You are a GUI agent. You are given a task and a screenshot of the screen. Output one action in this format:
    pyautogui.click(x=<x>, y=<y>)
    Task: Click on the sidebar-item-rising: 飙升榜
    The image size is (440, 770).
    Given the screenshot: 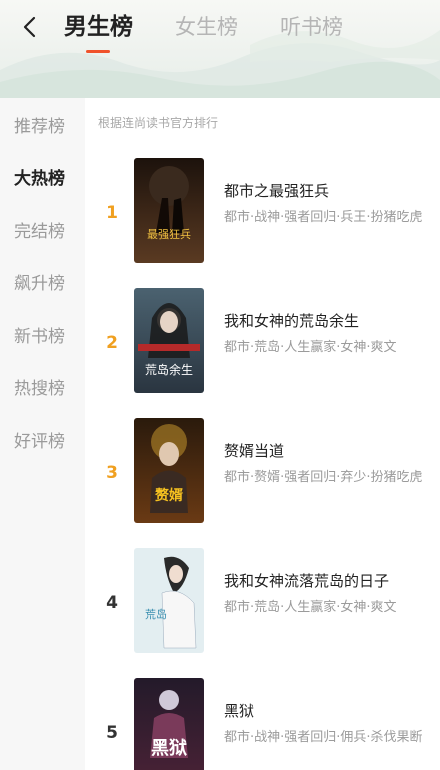 What is the action you would take?
    pyautogui.click(x=42, y=282)
    